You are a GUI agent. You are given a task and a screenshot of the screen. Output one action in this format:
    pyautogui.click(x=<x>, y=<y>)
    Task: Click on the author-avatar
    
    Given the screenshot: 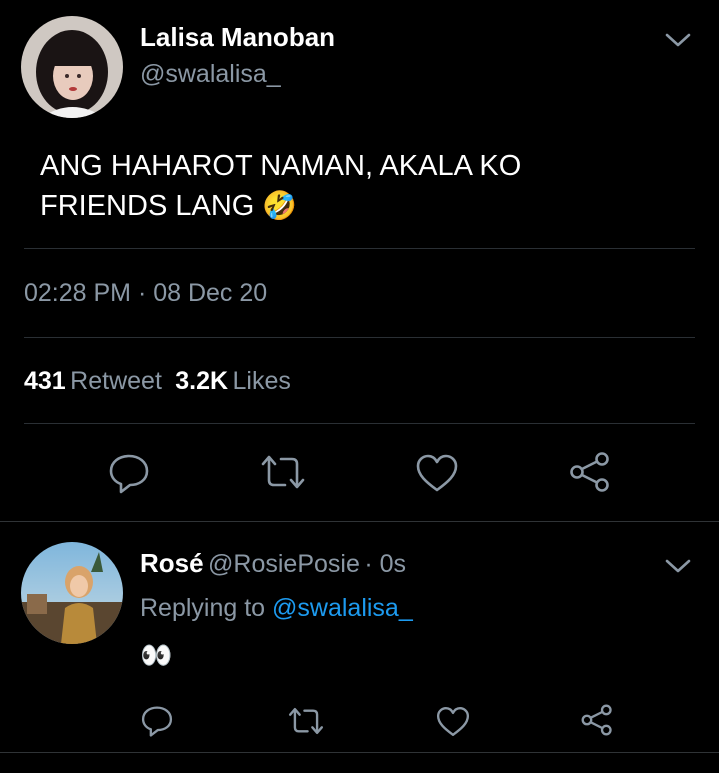 What is the action you would take?
    pyautogui.click(x=72, y=67)
    